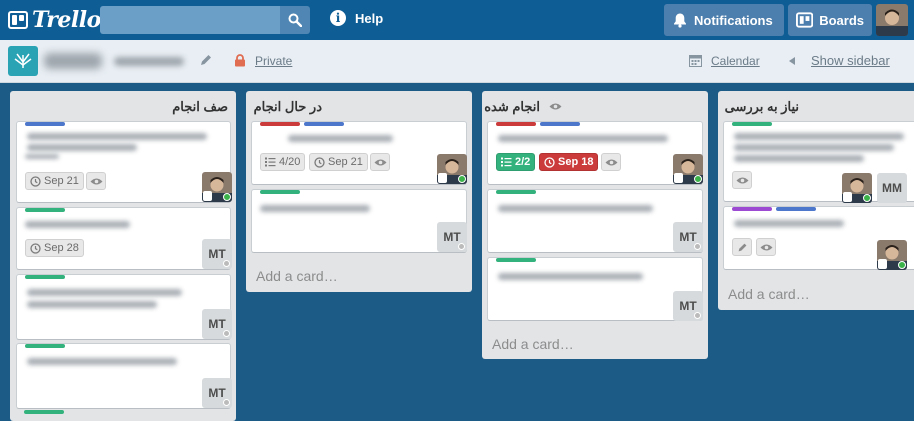 This screenshot has width=914, height=421. Describe the element at coordinates (356, 18) in the screenshot. I see `help-link: i Help` at that location.